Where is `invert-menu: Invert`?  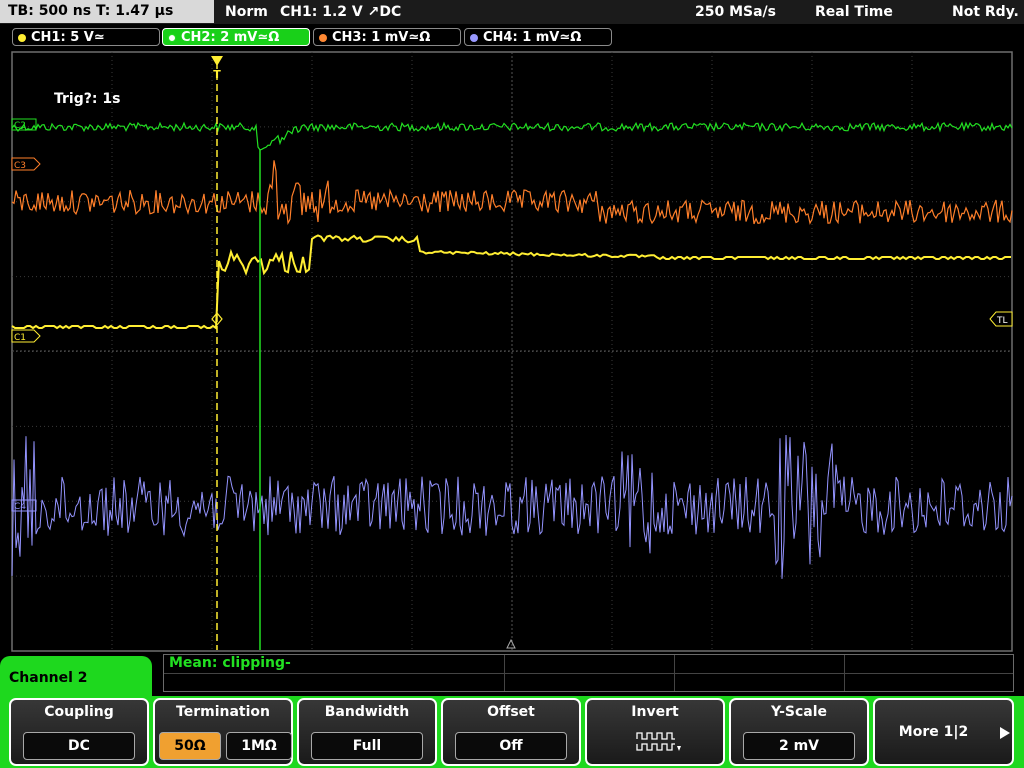 invert-menu: Invert is located at coordinates (655, 732).